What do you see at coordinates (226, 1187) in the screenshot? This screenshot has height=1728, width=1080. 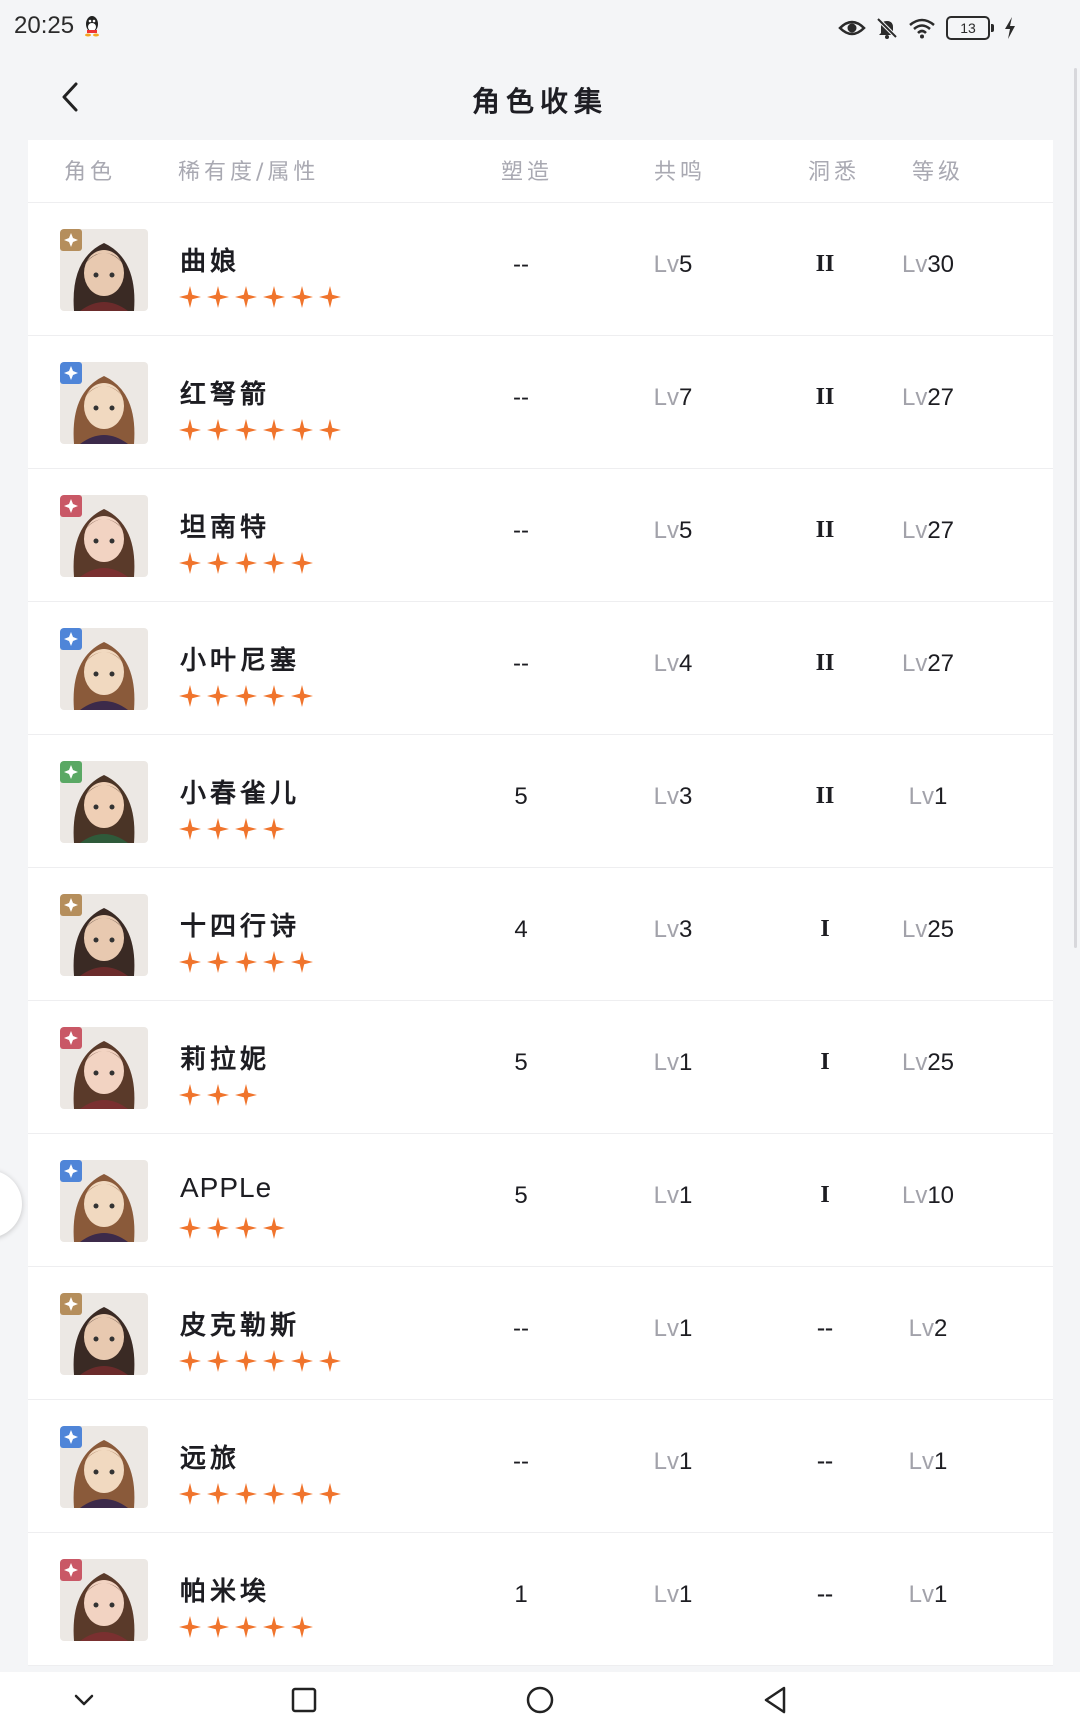 I see `character-name: APPLe` at bounding box center [226, 1187].